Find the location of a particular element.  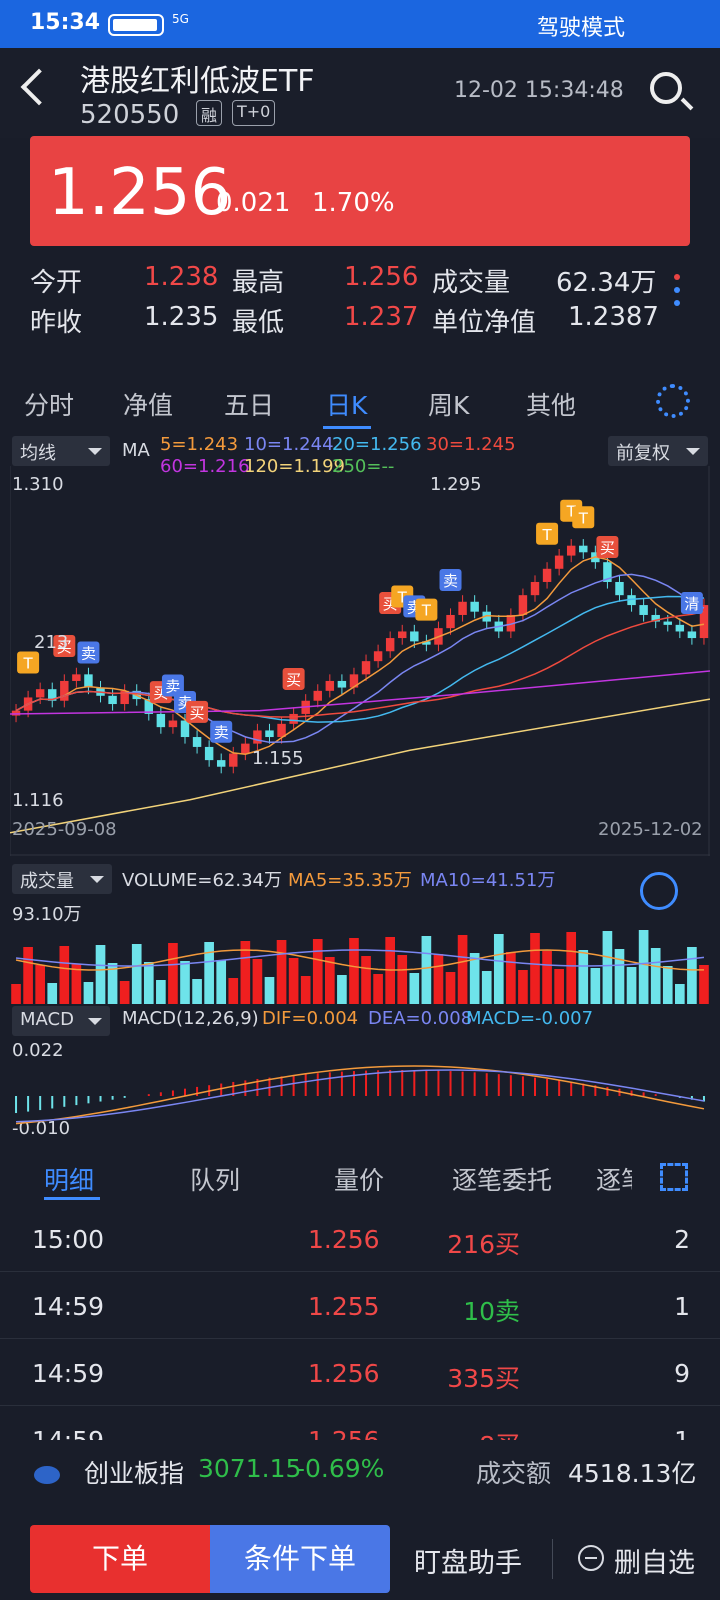

remove-circle-icon is located at coordinates (591, 1558).